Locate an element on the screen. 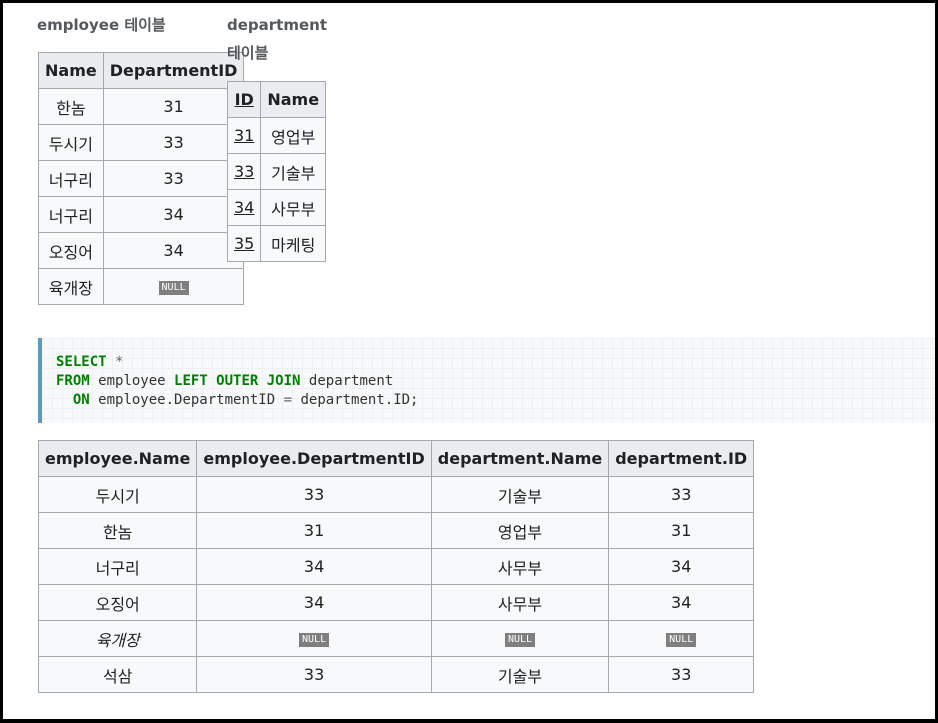  sql-rhs: department.ID; is located at coordinates (359, 400).